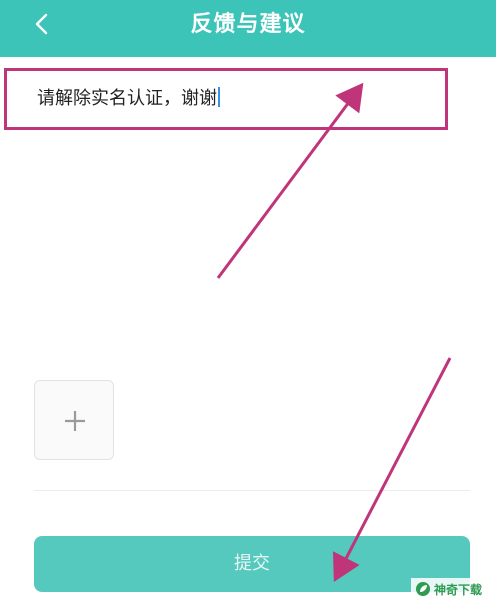 The image size is (496, 606). What do you see at coordinates (248, 24) in the screenshot?
I see `page-title: 反馈与建议` at bounding box center [248, 24].